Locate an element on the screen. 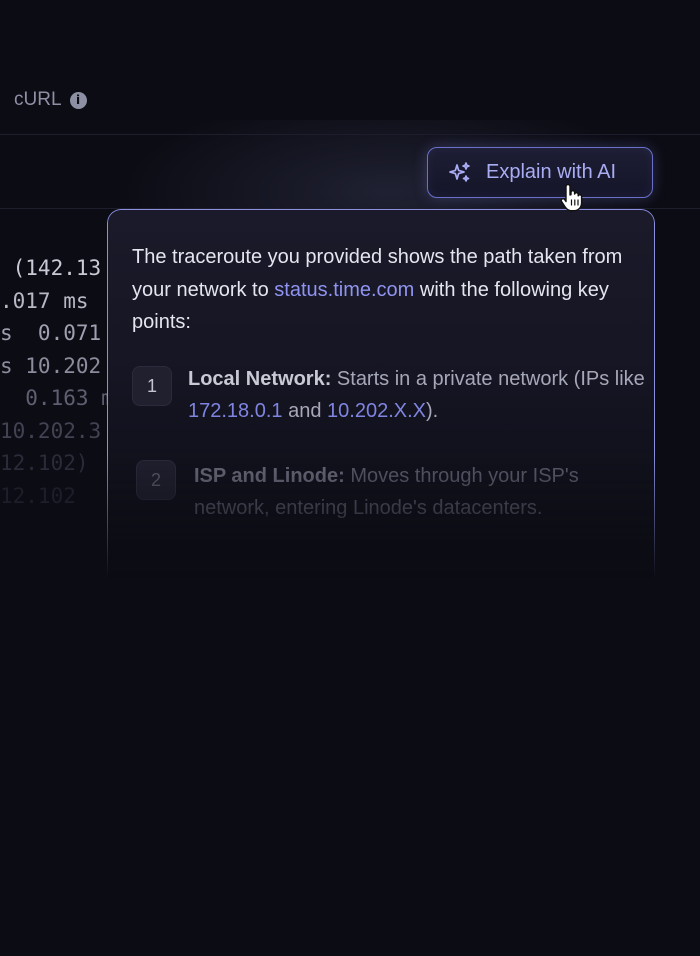 This screenshot has height=956, width=700. divider is located at coordinates (350, 134).